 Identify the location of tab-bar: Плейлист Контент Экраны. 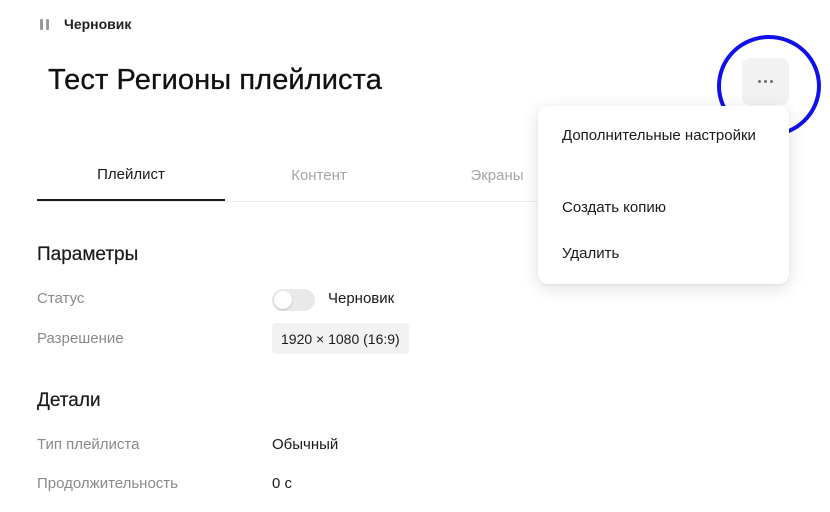
(287, 176).